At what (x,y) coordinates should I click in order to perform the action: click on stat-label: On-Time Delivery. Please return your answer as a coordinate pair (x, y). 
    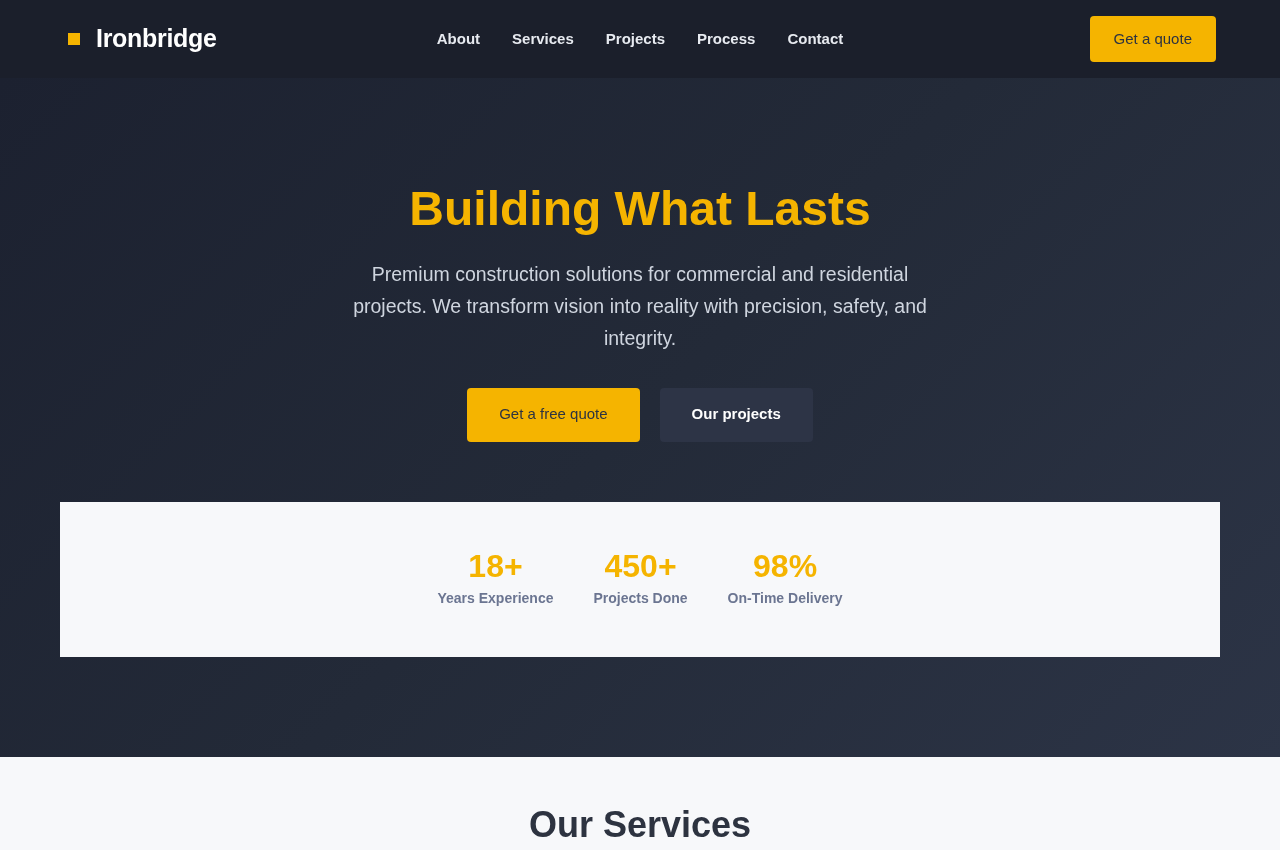
    Looking at the image, I should click on (785, 599).